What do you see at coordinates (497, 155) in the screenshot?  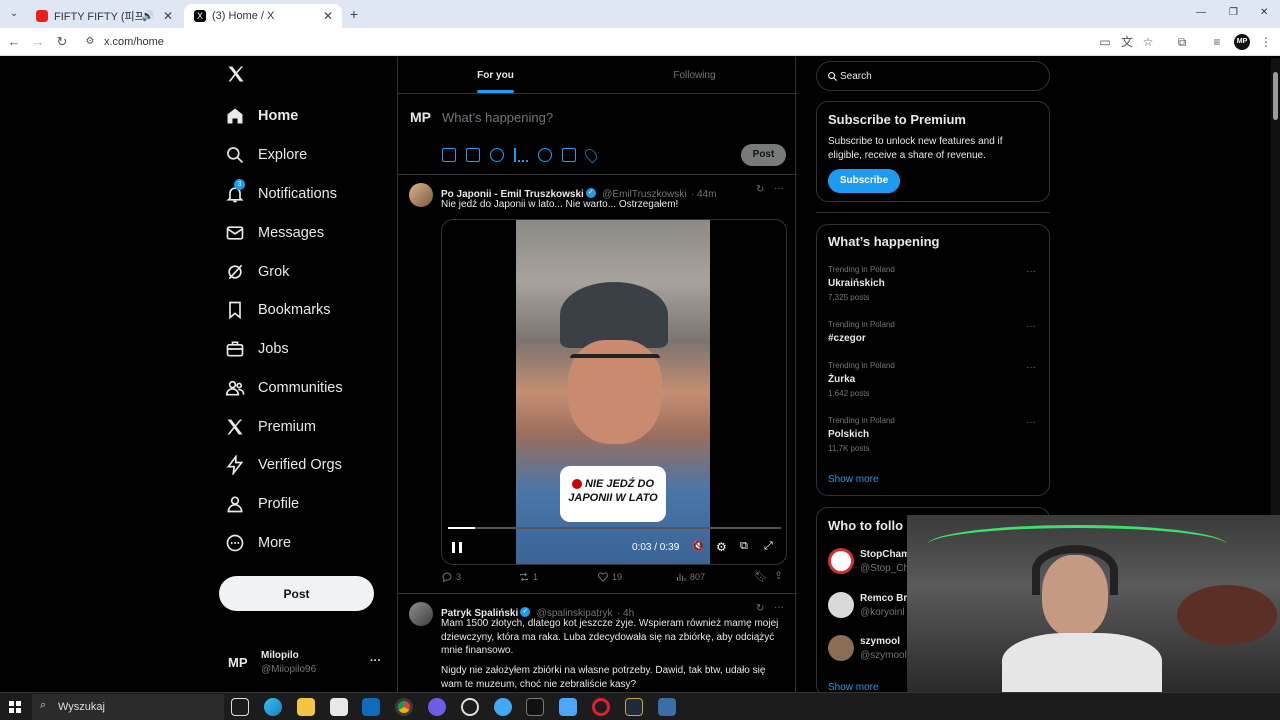 I see `grok-compose-icon` at bounding box center [497, 155].